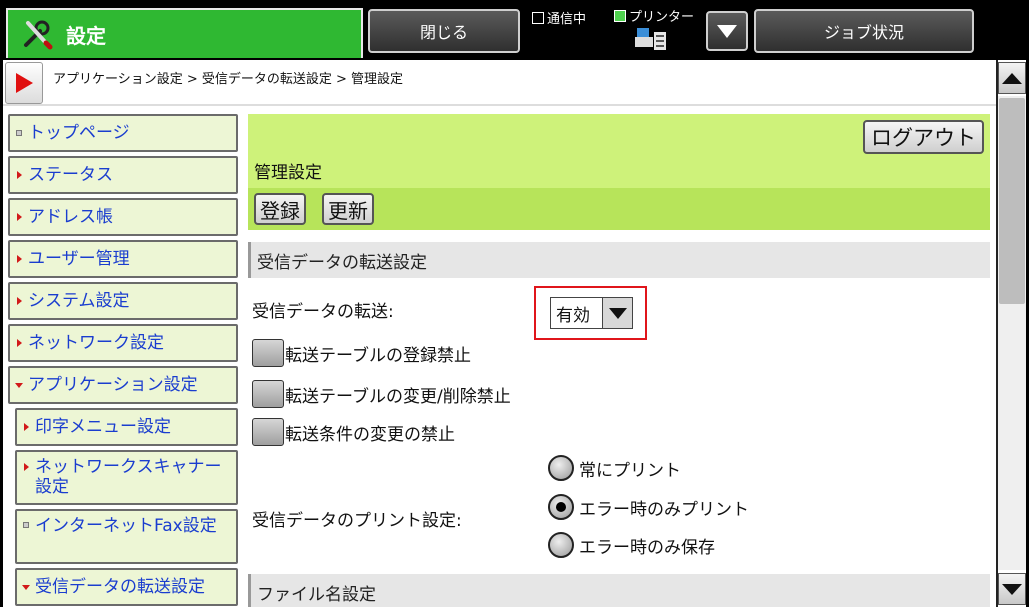 This screenshot has width=1029, height=607. I want to click on sidebar-item-internet-fax-settings: インターネットFax設定, so click(126, 536).